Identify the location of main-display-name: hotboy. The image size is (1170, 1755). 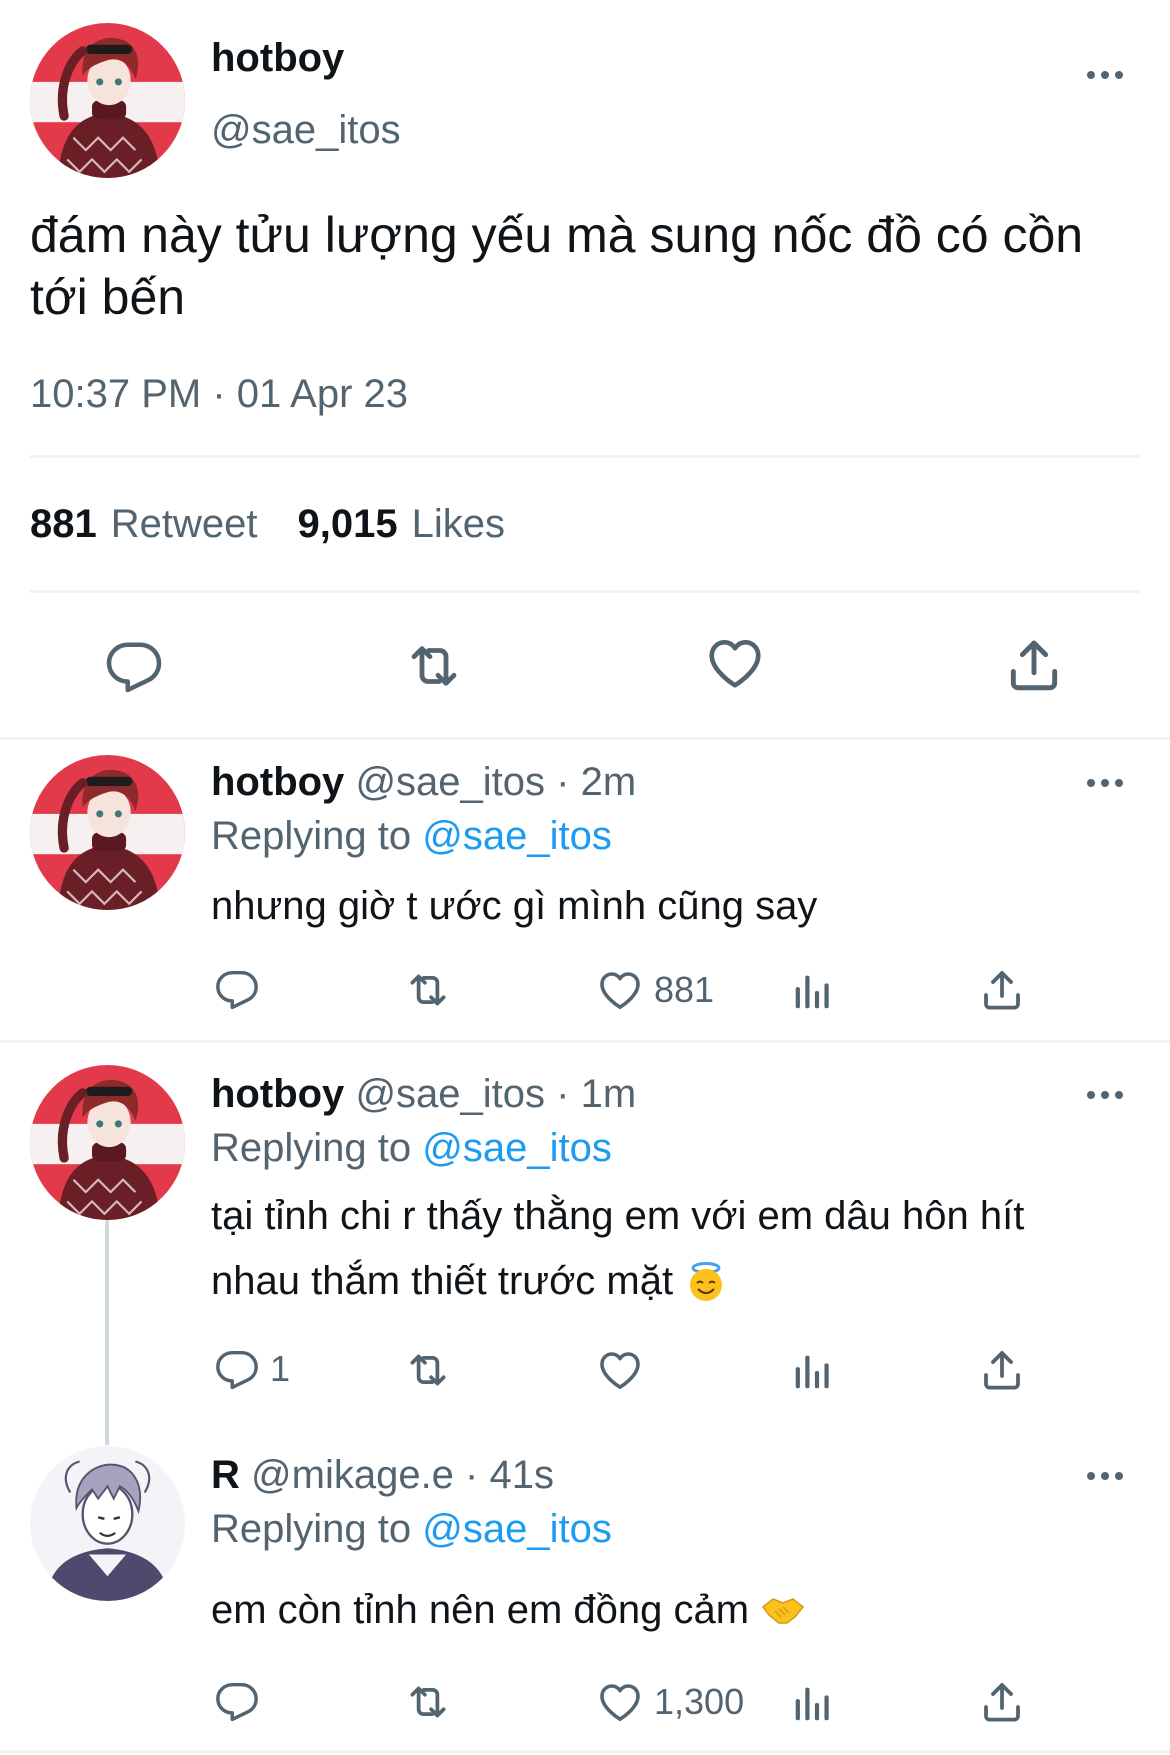
(277, 58).